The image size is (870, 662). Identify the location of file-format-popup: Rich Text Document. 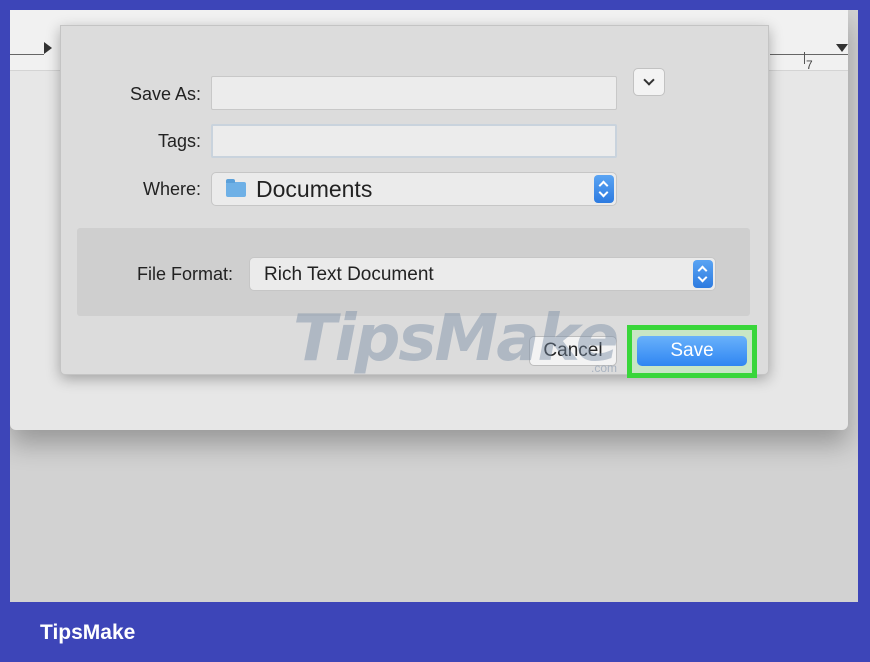
(482, 274).